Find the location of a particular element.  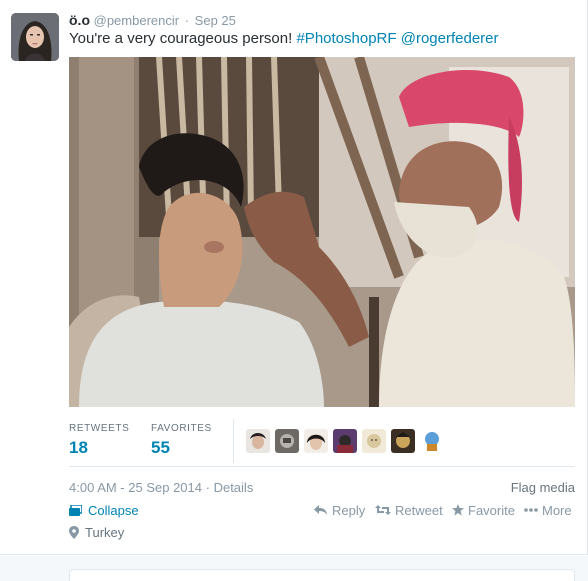

avatar-image is located at coordinates (35, 37).